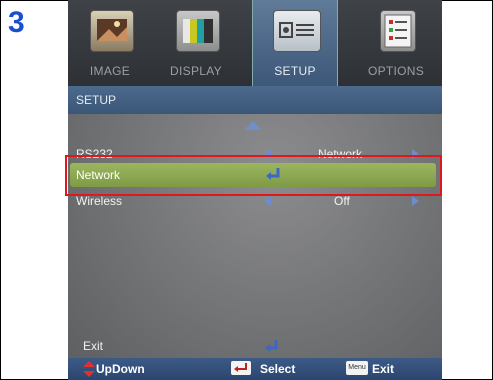  Describe the element at coordinates (398, 31) in the screenshot. I see `options-icon` at that location.